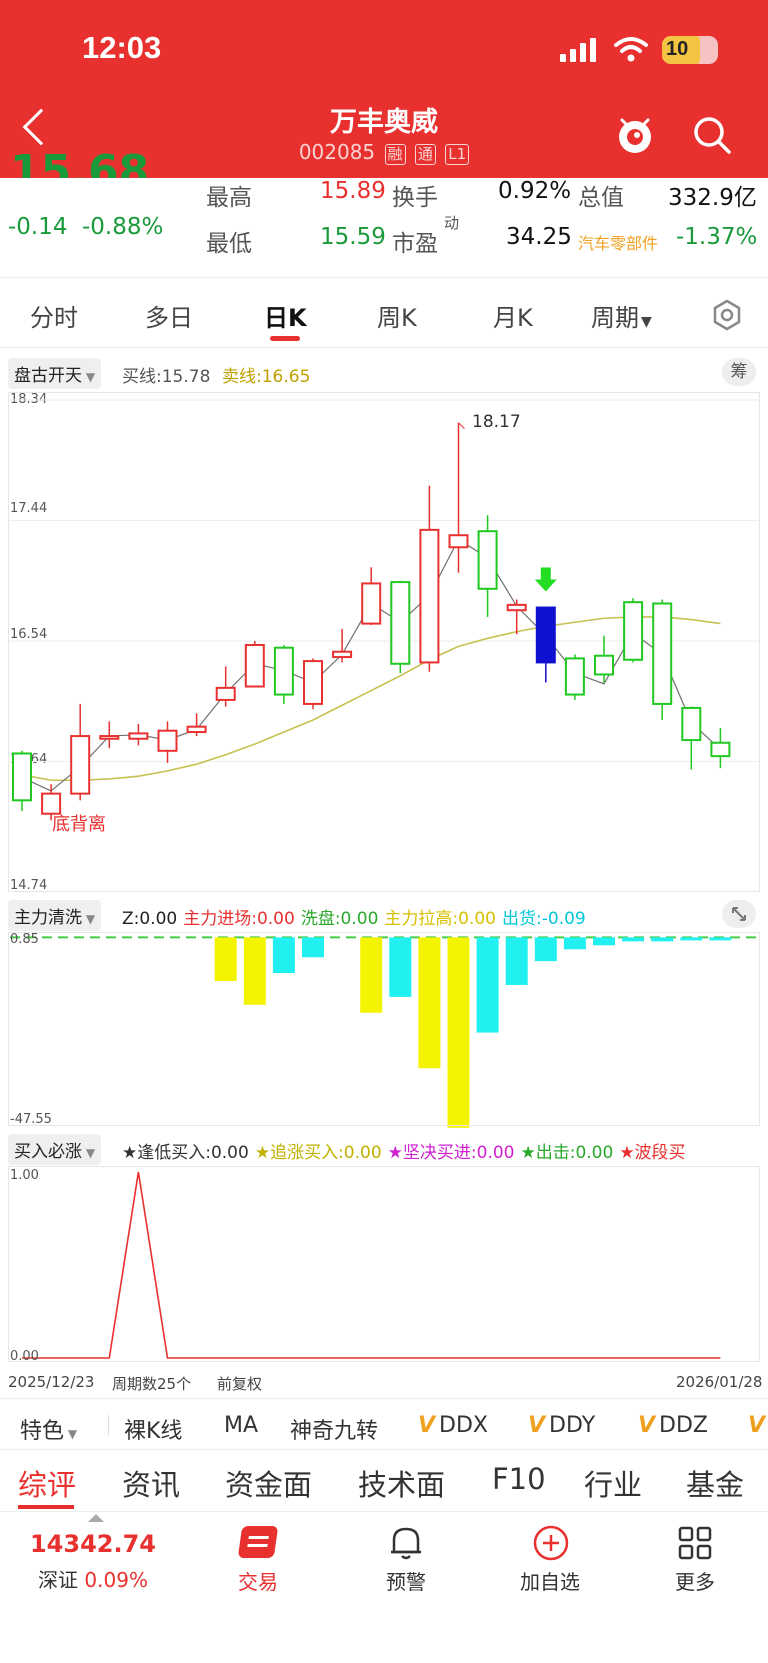  What do you see at coordinates (719, 1382) in the screenshot?
I see `end-date: 2026/01/28` at bounding box center [719, 1382].